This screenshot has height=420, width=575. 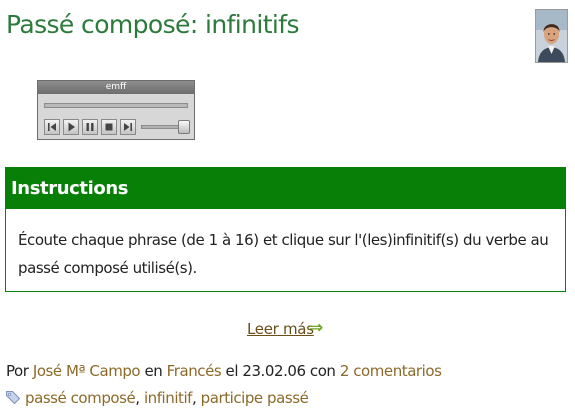 What do you see at coordinates (280, 329) in the screenshot?
I see `read-more-link: Leer más` at bounding box center [280, 329].